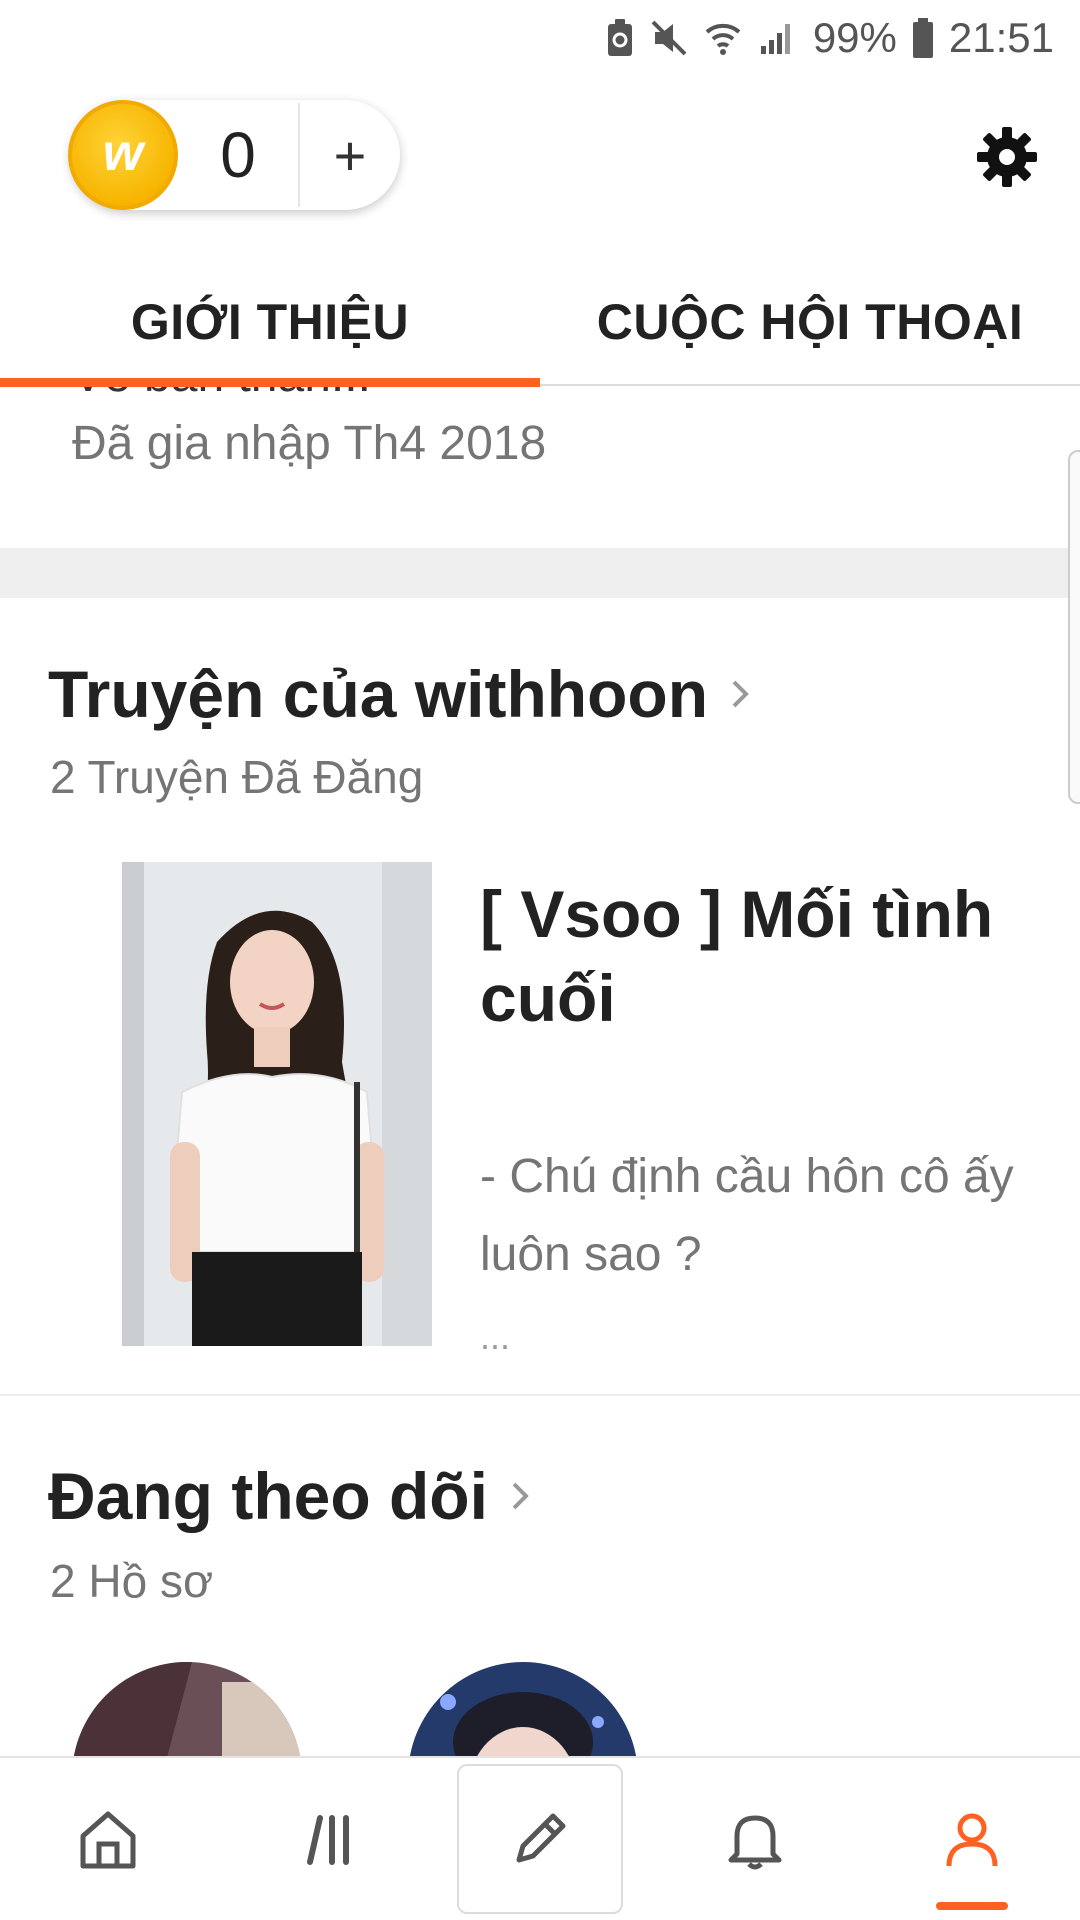 The image size is (1080, 1920). I want to click on section-separator, so click(540, 573).